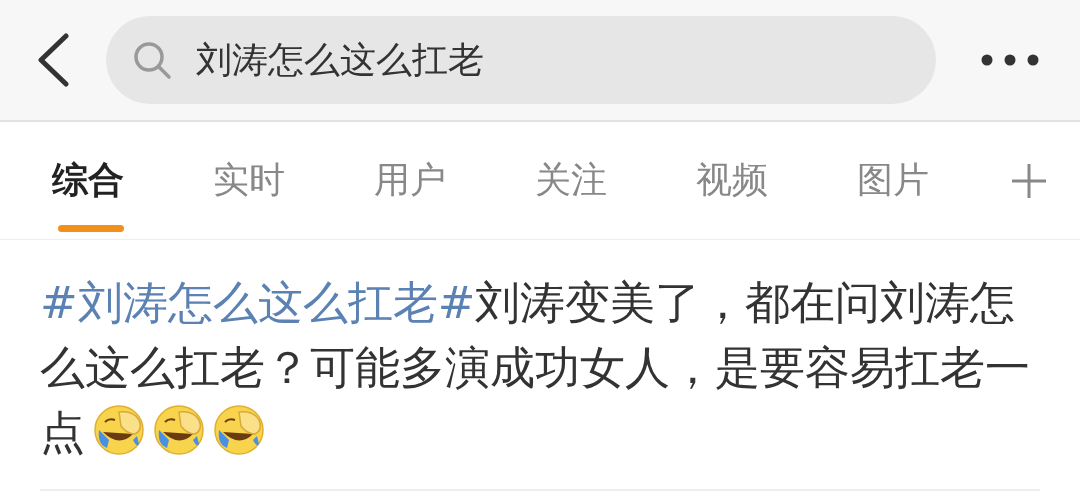  I want to click on hashtag-link: #刘涛怎么这么扛老#, so click(258, 302).